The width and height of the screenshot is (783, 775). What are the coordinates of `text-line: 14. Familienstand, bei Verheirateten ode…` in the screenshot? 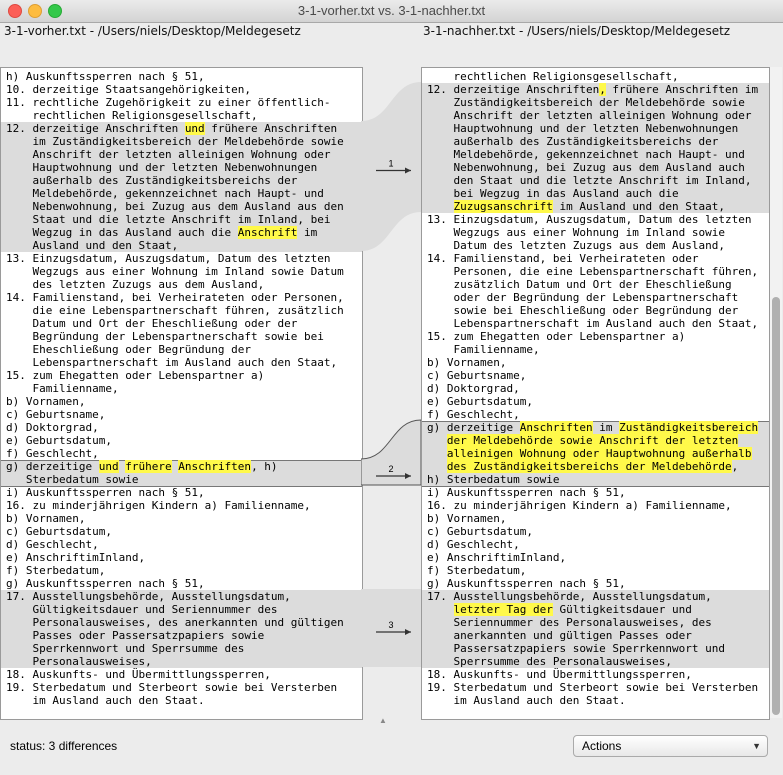 It's located at (595, 258).